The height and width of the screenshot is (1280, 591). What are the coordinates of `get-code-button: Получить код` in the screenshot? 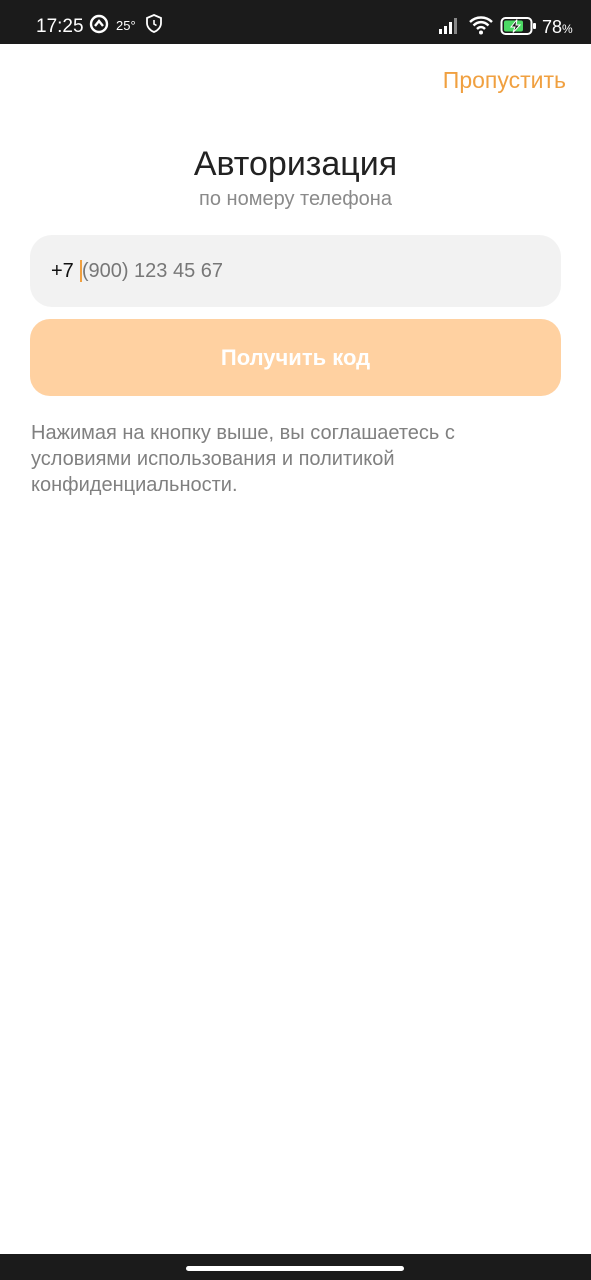 It's located at (295, 357).